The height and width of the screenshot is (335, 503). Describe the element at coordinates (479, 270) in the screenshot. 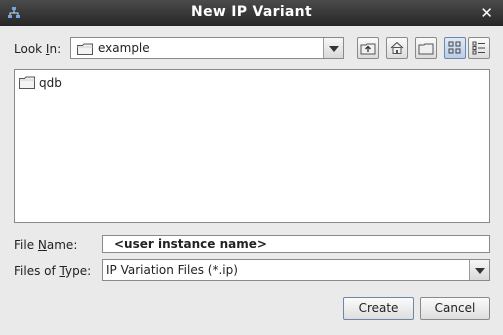

I see `file-type-dropdown-arrow` at that location.